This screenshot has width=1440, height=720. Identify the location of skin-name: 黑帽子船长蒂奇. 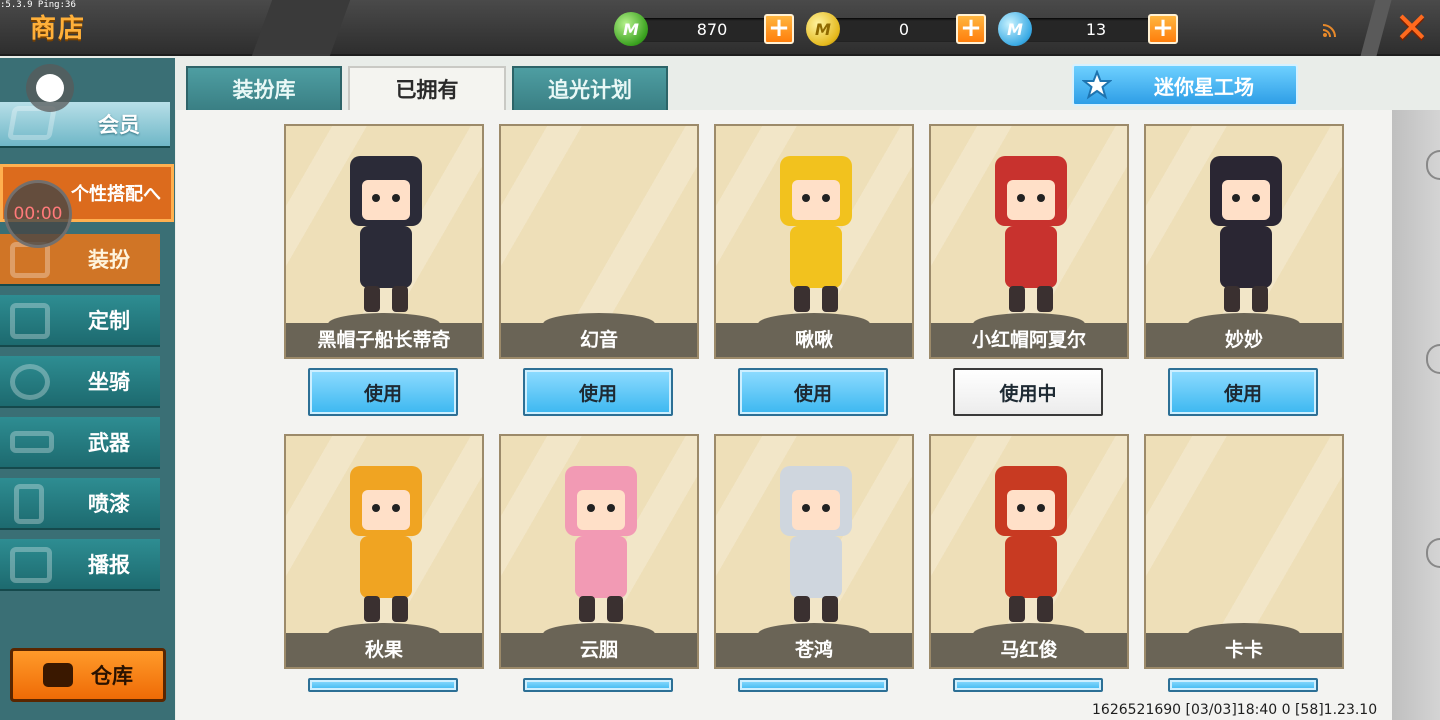
(384, 335).